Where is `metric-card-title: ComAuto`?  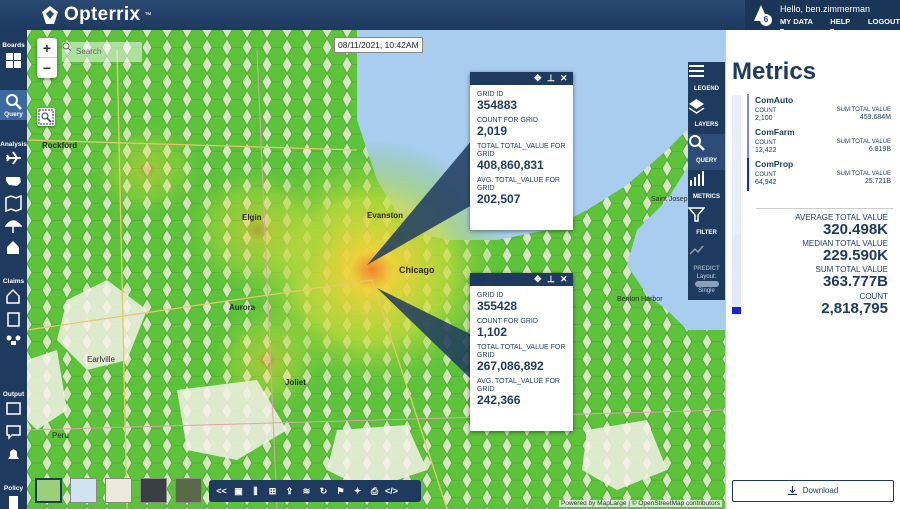
metric-card-title: ComAuto is located at coordinates (774, 100).